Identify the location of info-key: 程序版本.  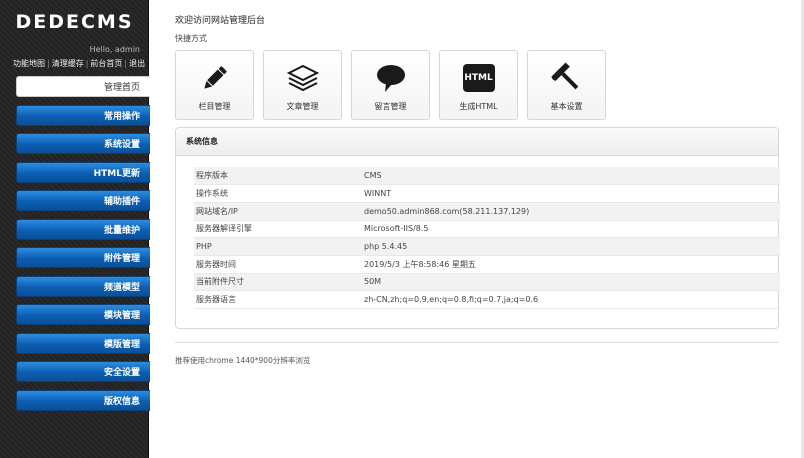
(278, 176).